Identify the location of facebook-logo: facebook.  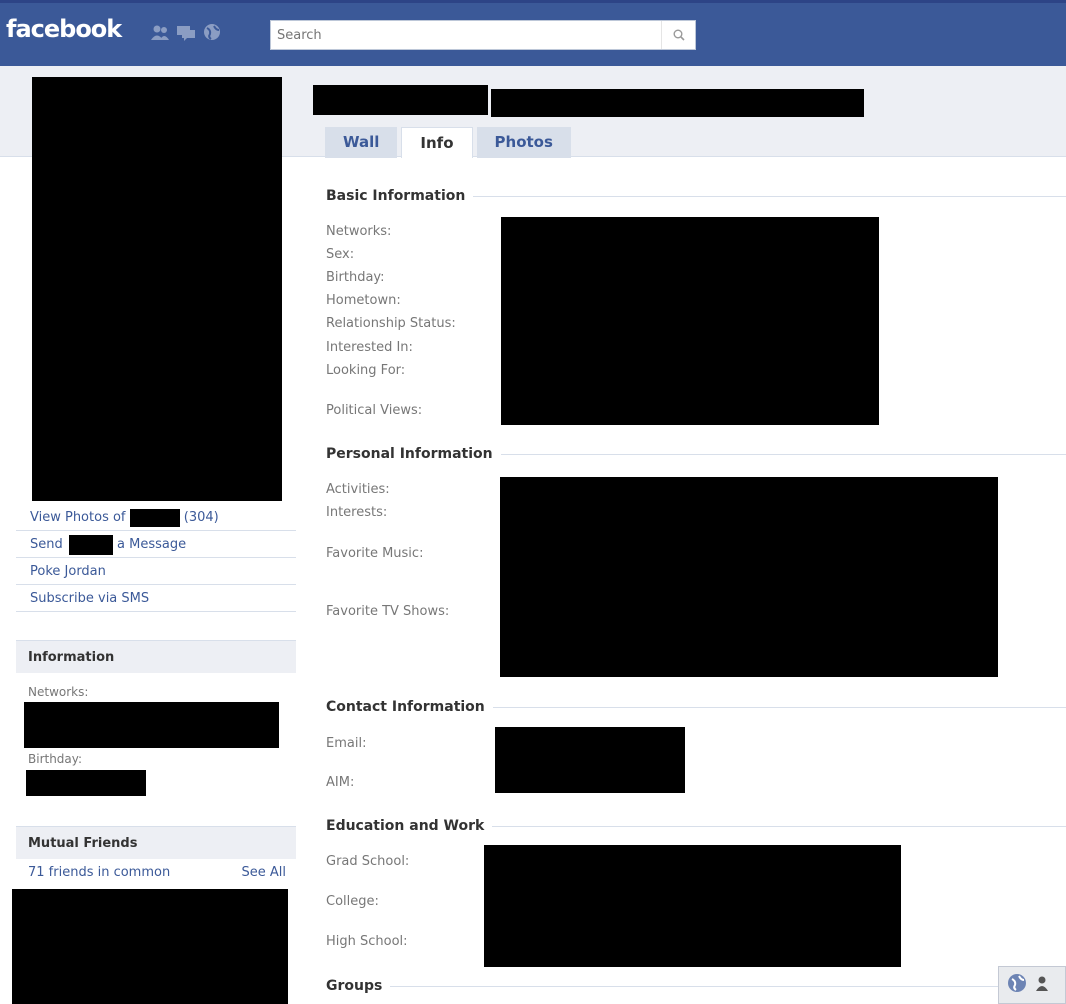
(64, 29).